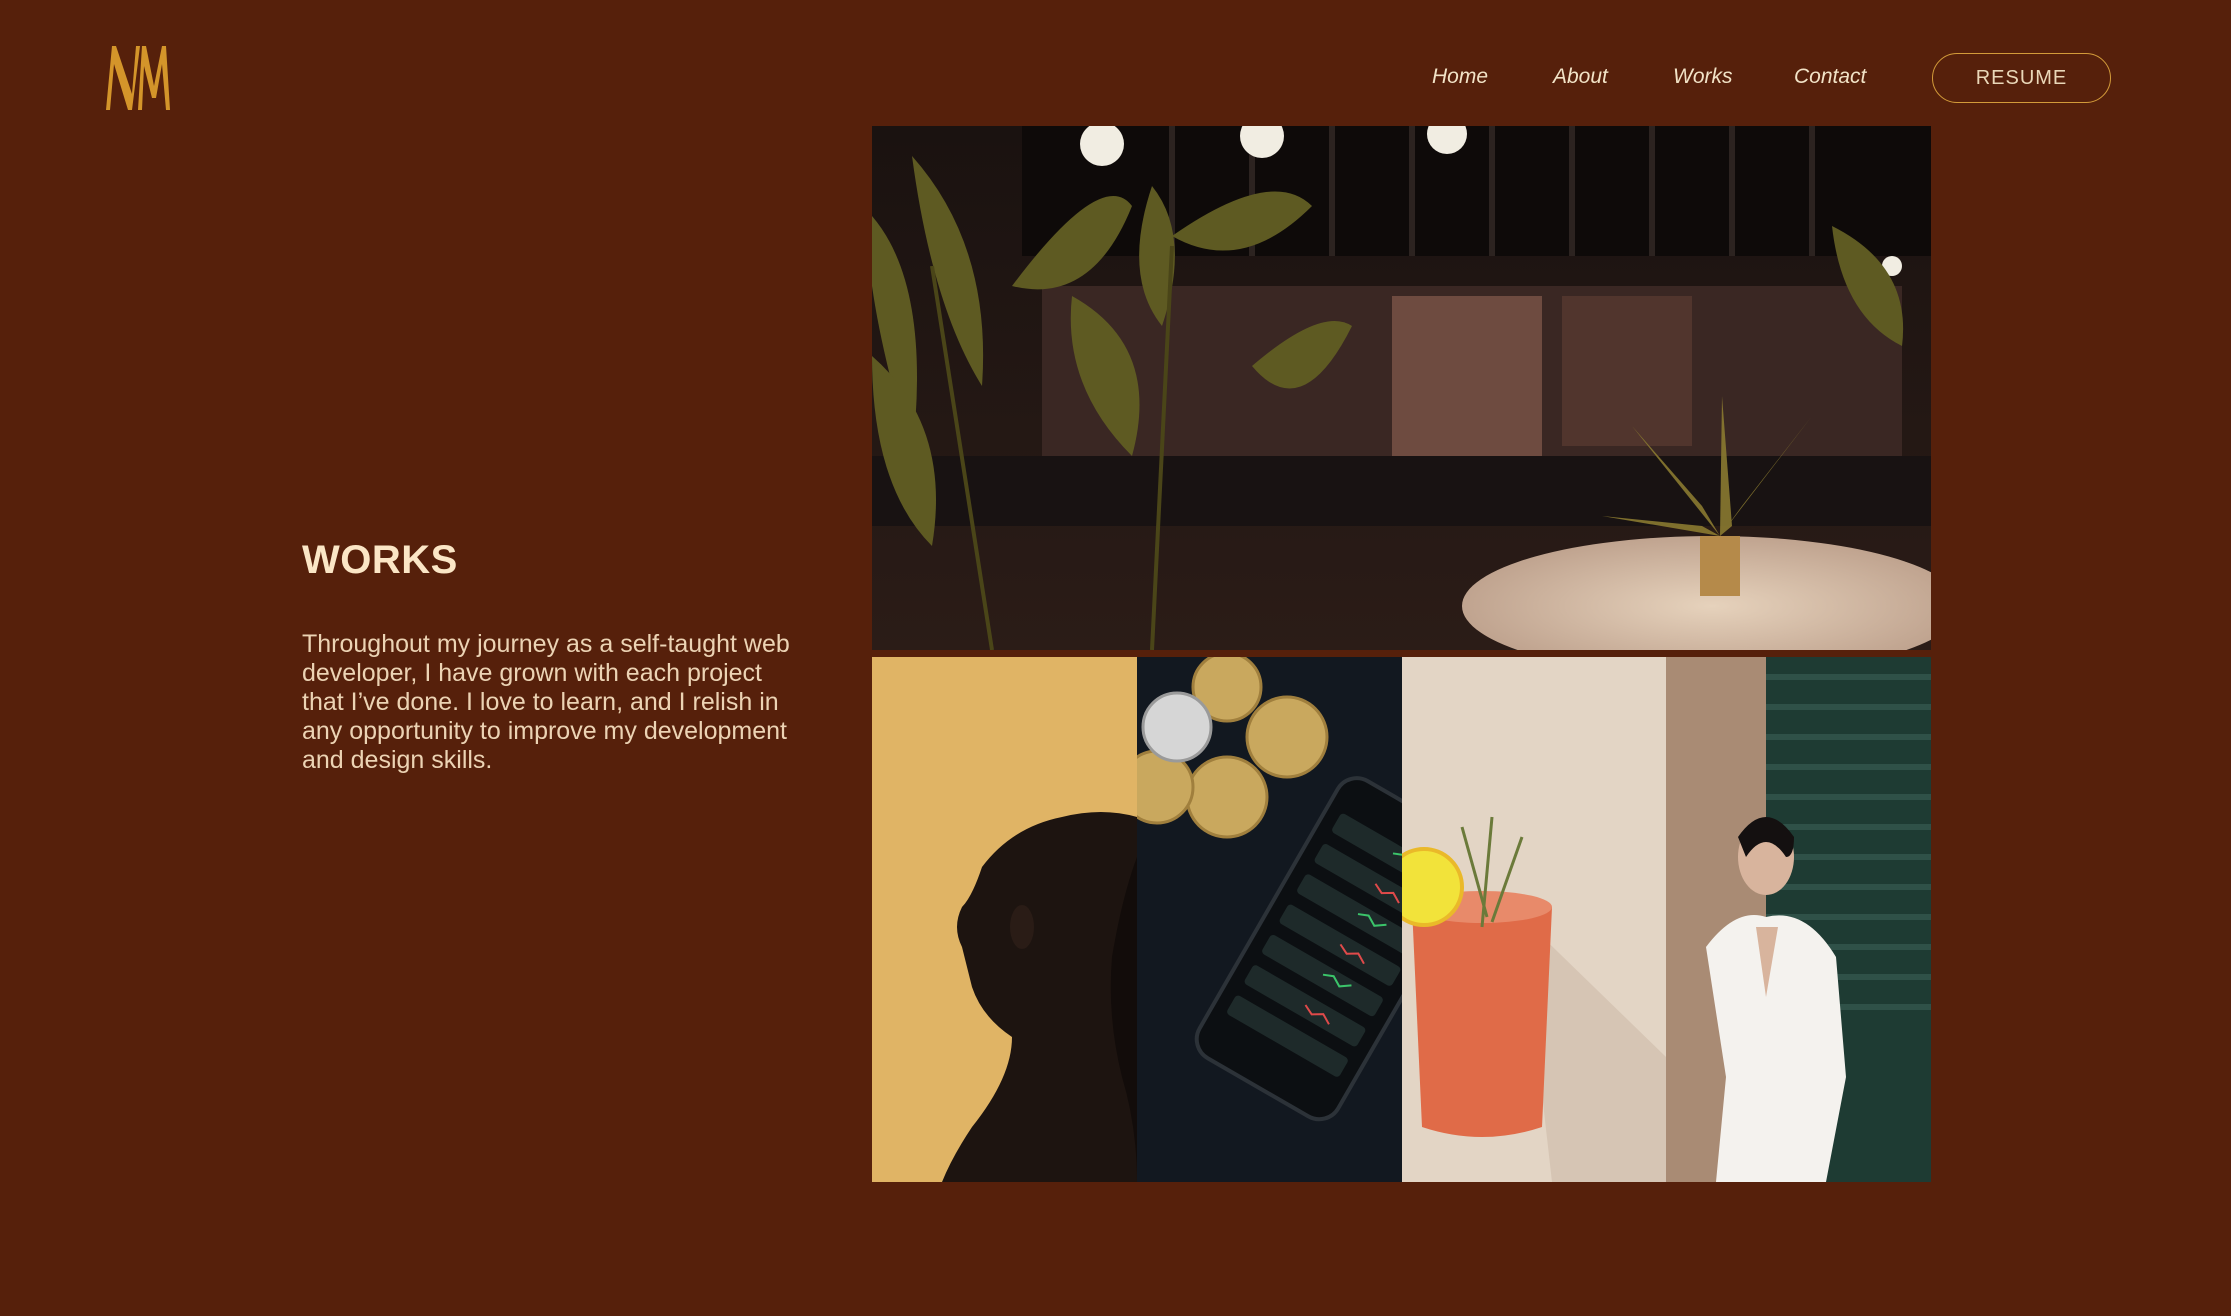 The image size is (2231, 1316). I want to click on resume-button: RESUME, so click(2021, 78).